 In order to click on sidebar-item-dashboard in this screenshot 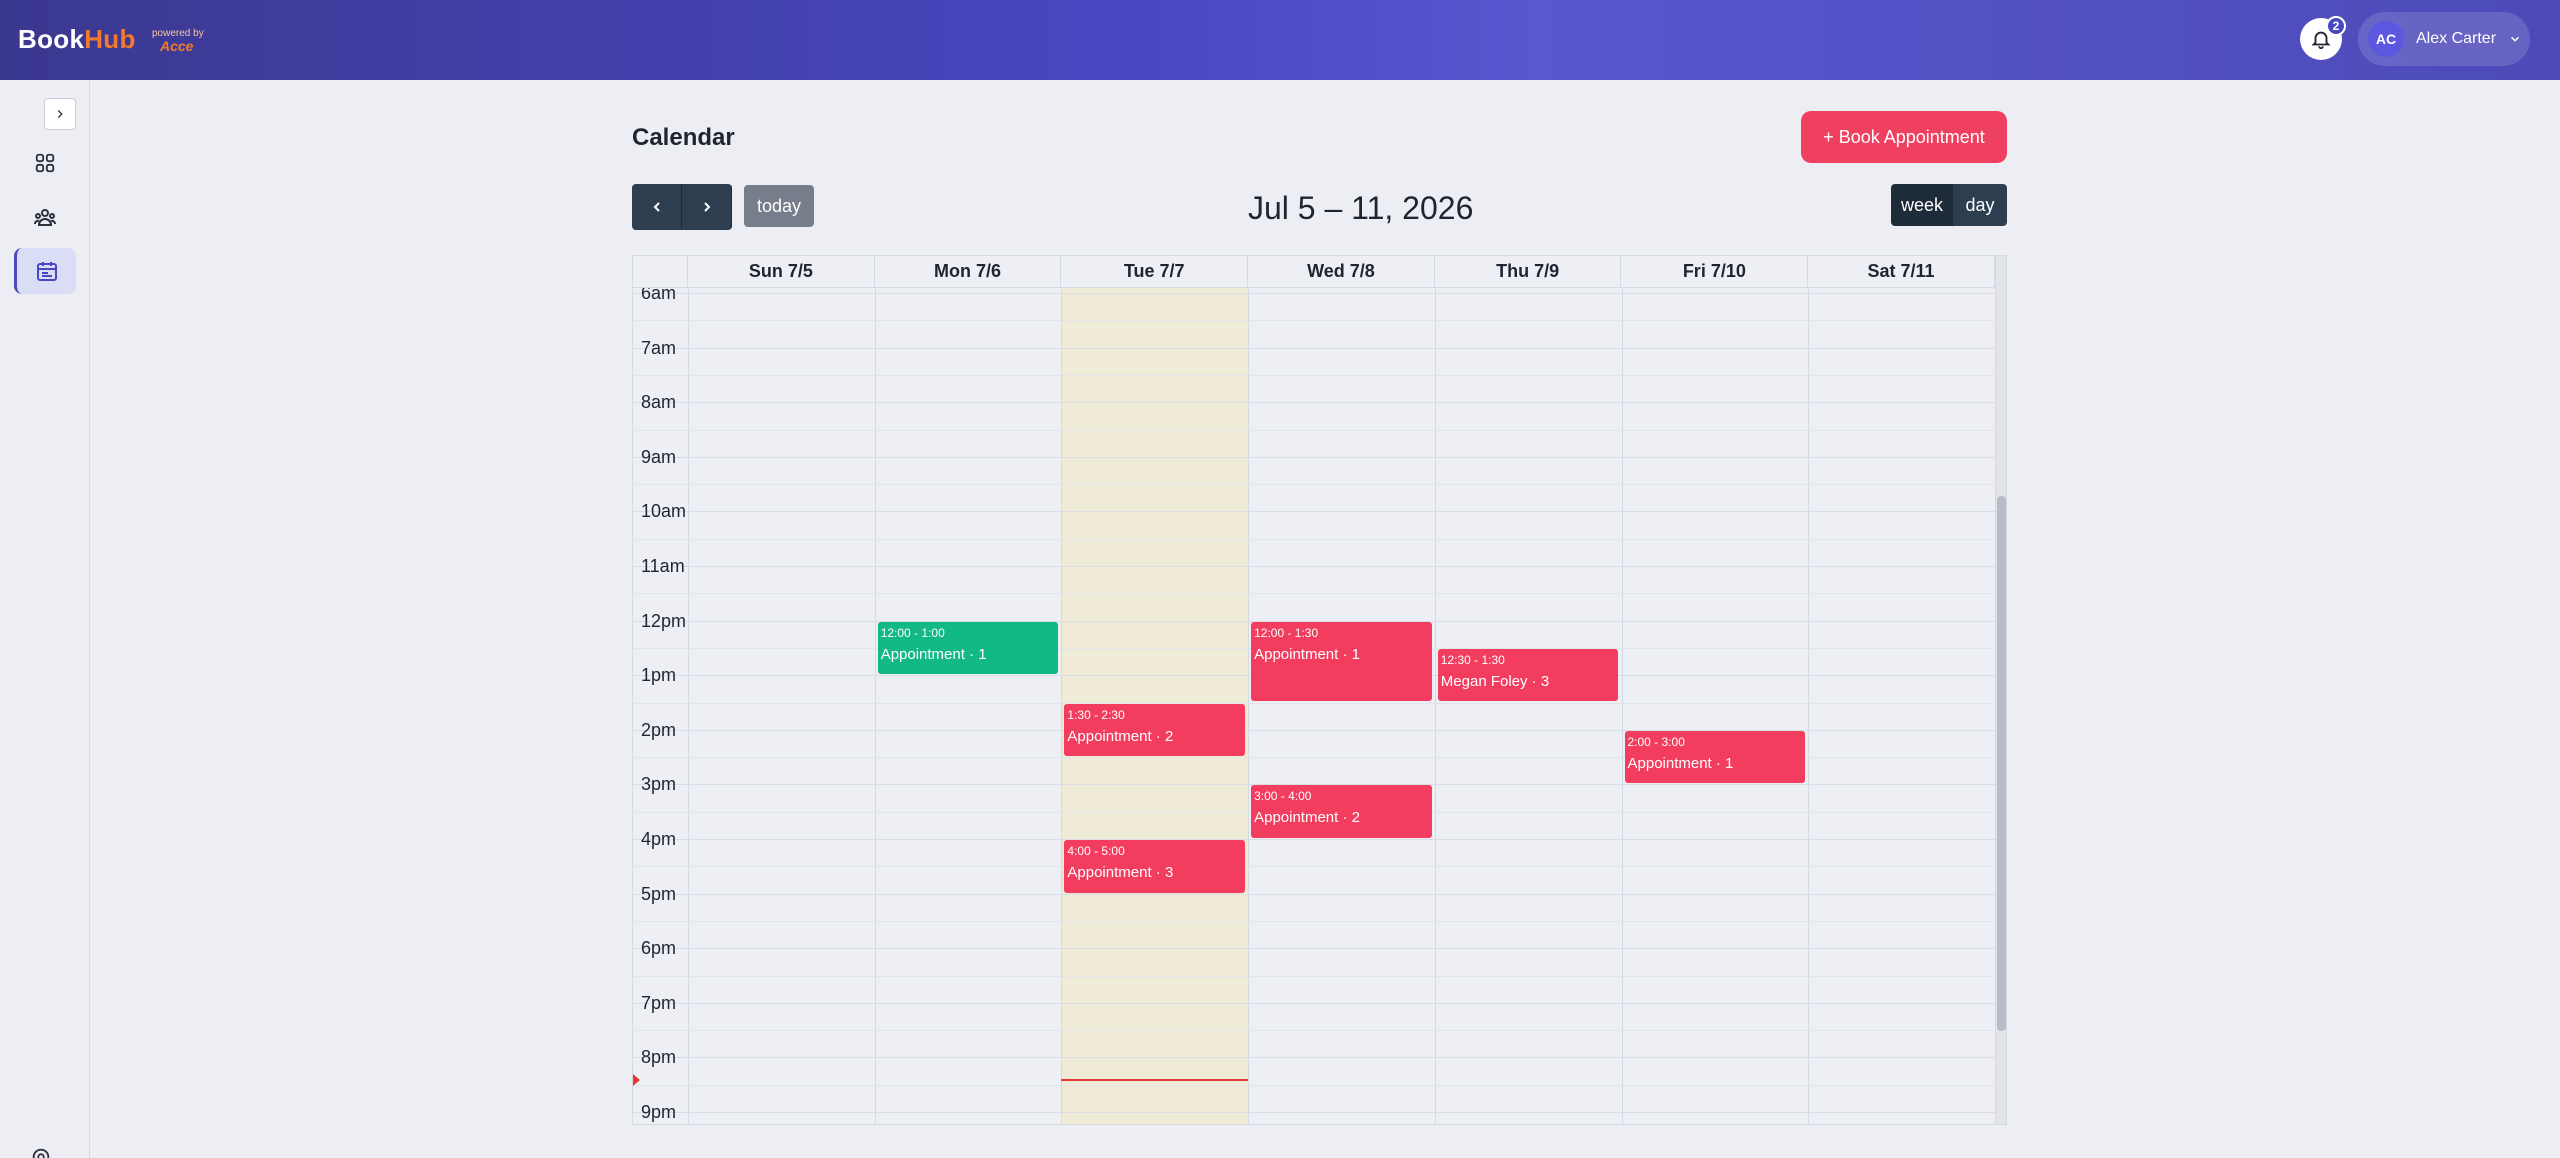, I will do `click(45, 163)`.